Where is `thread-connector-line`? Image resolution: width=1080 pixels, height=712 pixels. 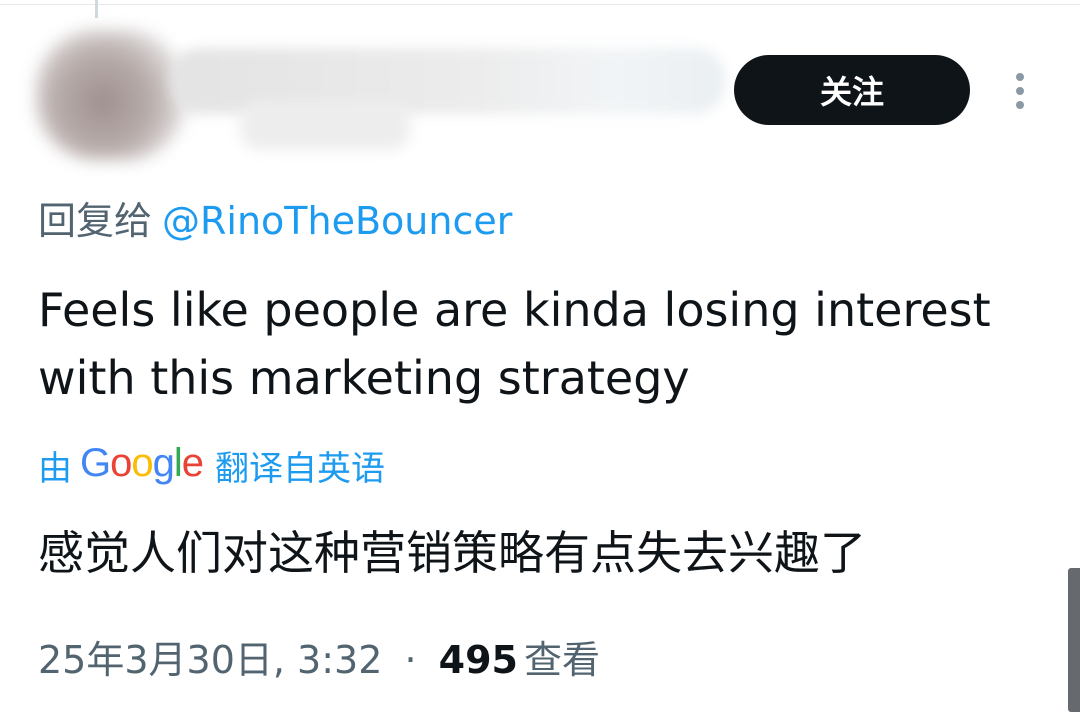 thread-connector-line is located at coordinates (96, 9).